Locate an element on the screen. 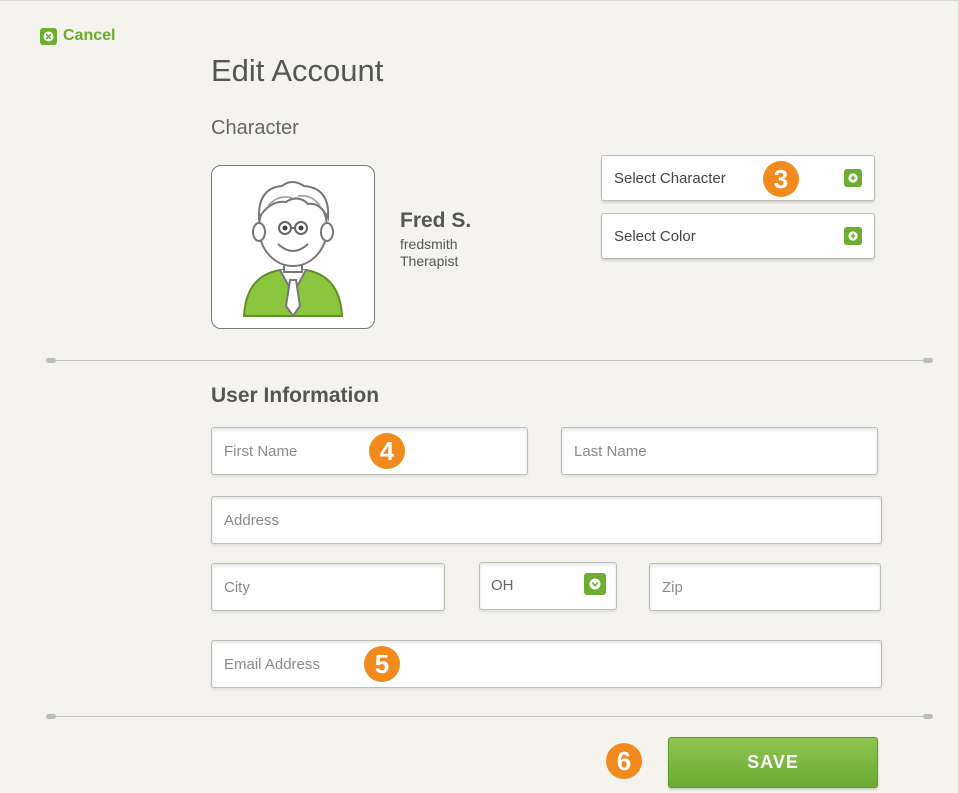 Image resolution: width=959 pixels, height=793 pixels. city-input is located at coordinates (328, 587).